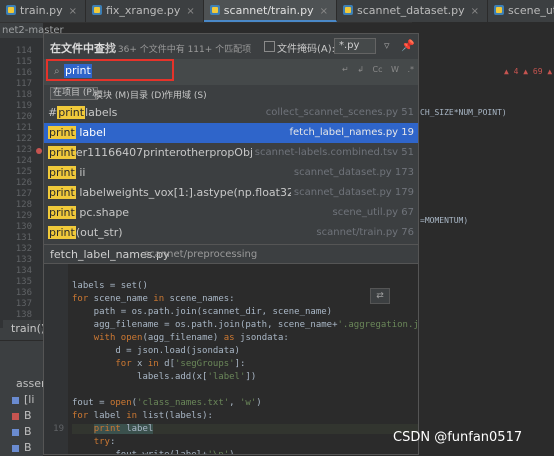  Describe the element at coordinates (23, 271) in the screenshot. I see `line-number: 134` at that location.